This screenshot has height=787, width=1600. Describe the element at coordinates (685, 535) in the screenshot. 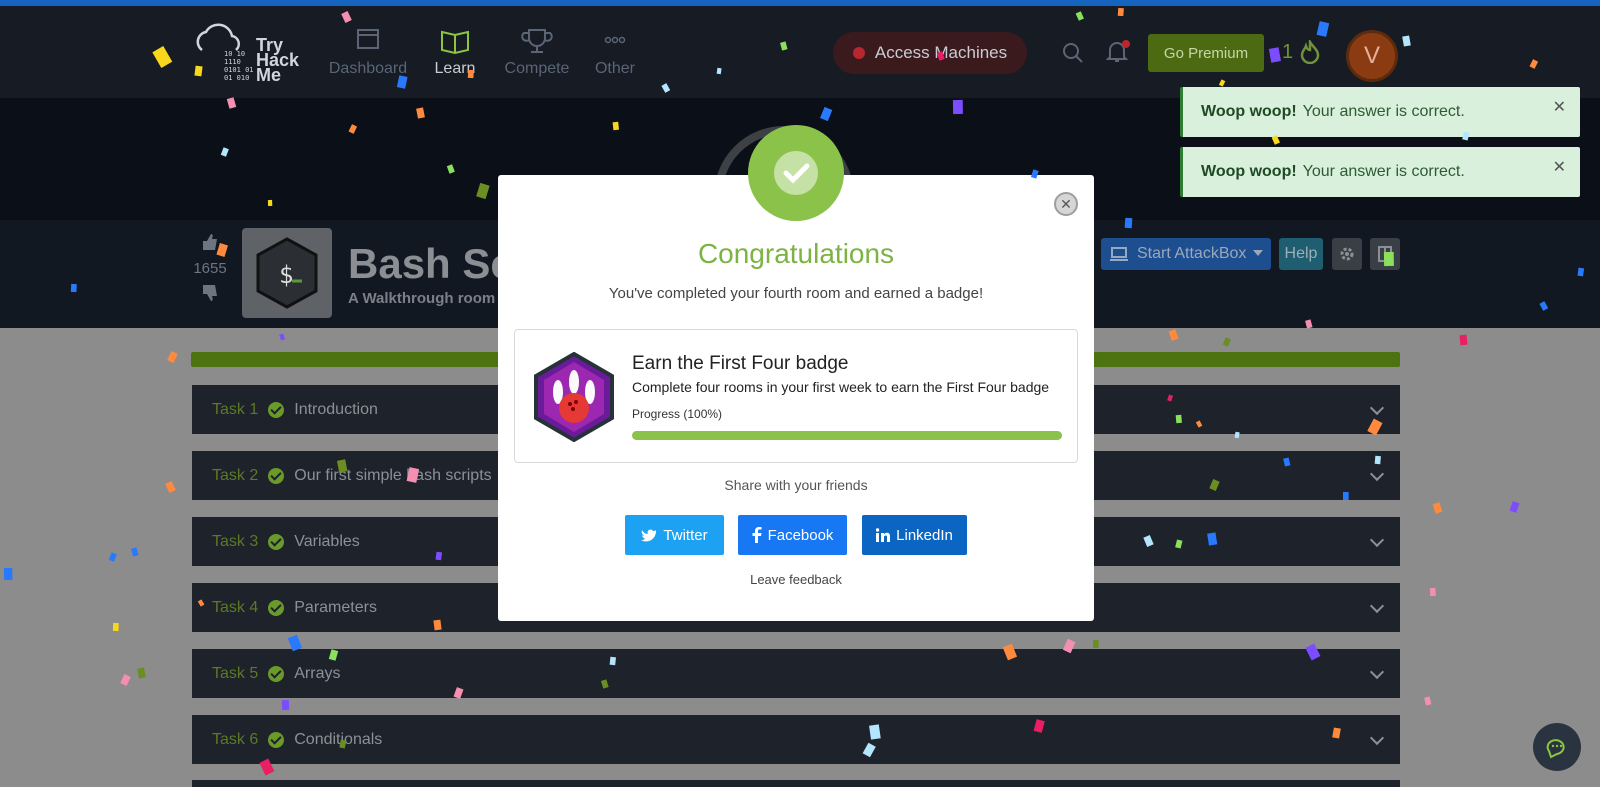

I see `twitter-label: Twitter` at that location.